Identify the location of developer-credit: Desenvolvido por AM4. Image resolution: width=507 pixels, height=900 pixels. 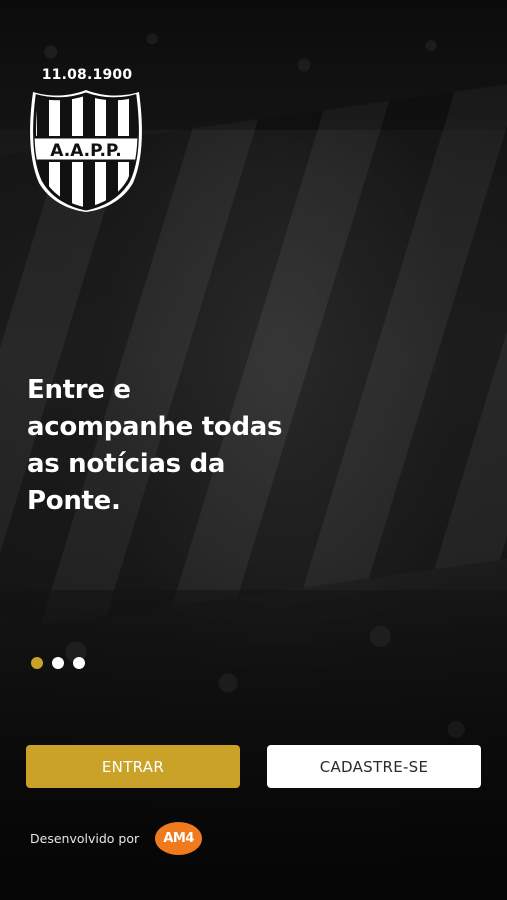
(116, 838).